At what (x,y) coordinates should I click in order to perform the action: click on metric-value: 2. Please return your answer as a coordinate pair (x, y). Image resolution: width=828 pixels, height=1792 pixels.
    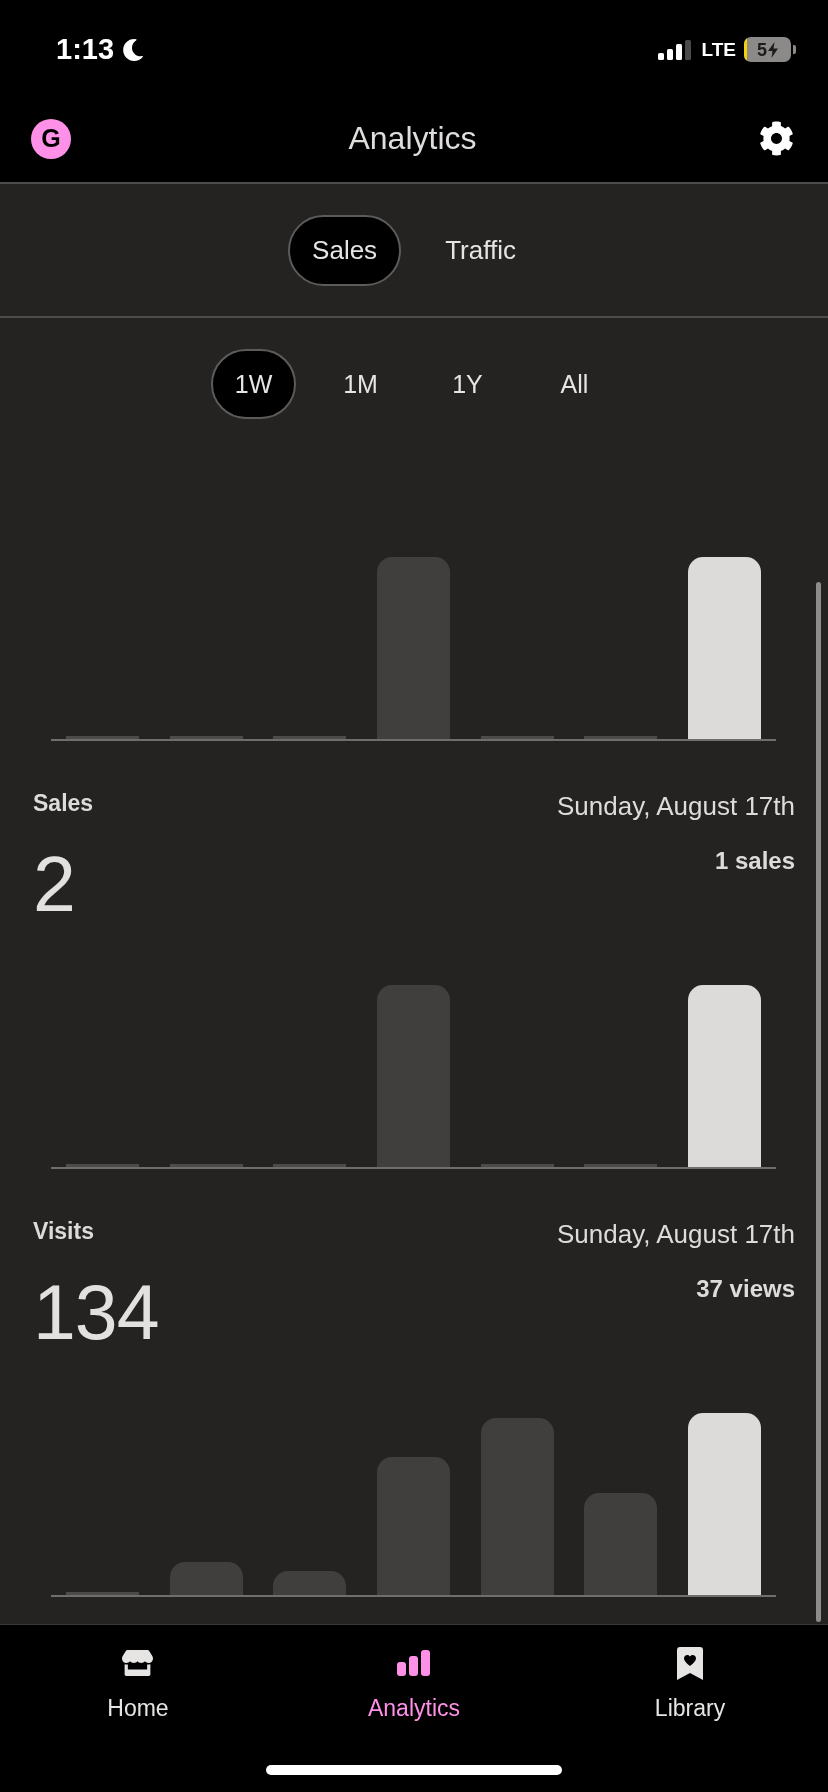
    Looking at the image, I should click on (54, 884).